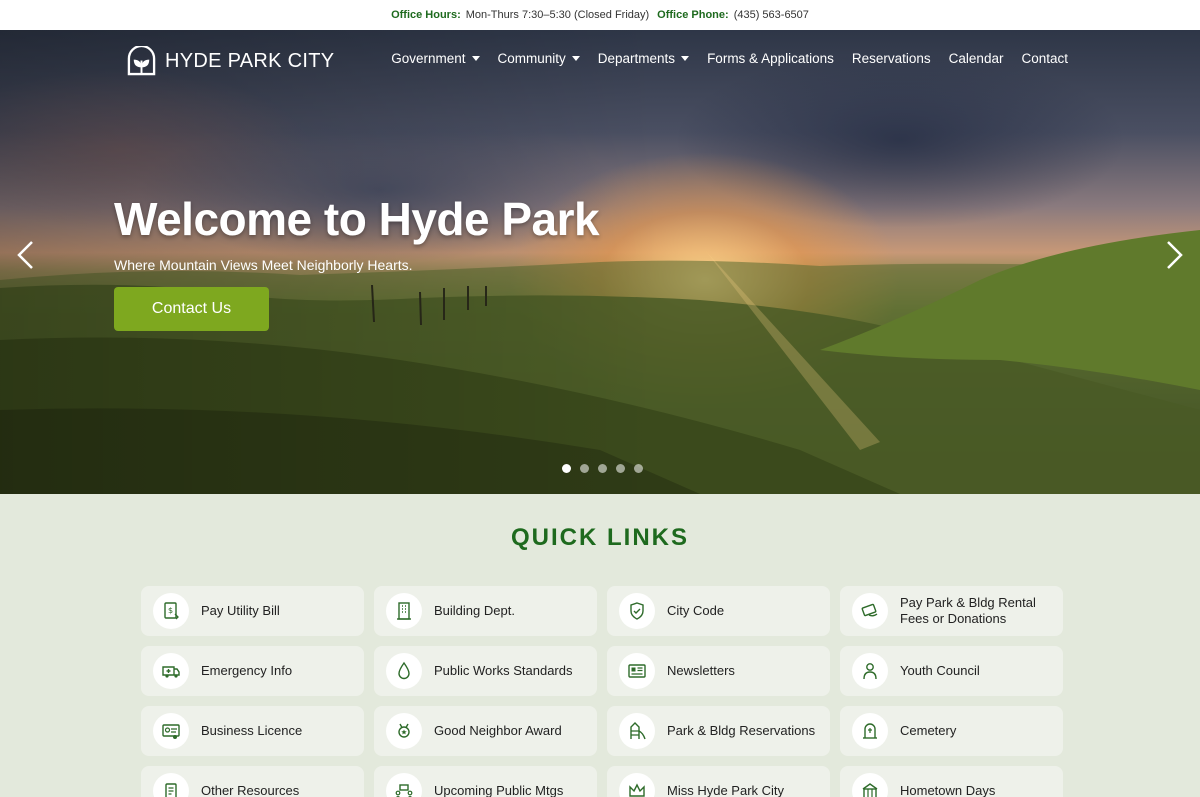 The height and width of the screenshot is (797, 1200). I want to click on quick-link-city-code: City Code, so click(718, 611).